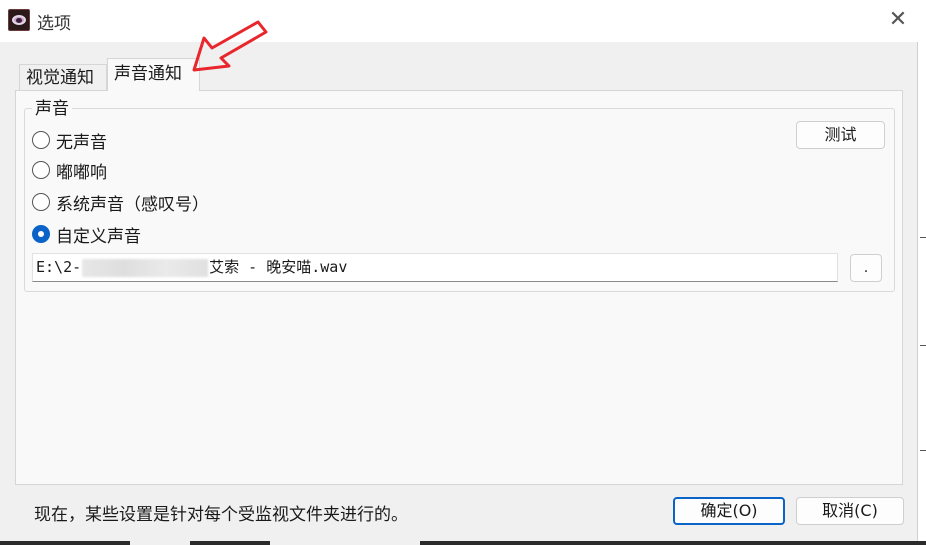 The width and height of the screenshot is (926, 545). What do you see at coordinates (153, 74) in the screenshot?
I see `tab-sound-notification: 声音通知` at bounding box center [153, 74].